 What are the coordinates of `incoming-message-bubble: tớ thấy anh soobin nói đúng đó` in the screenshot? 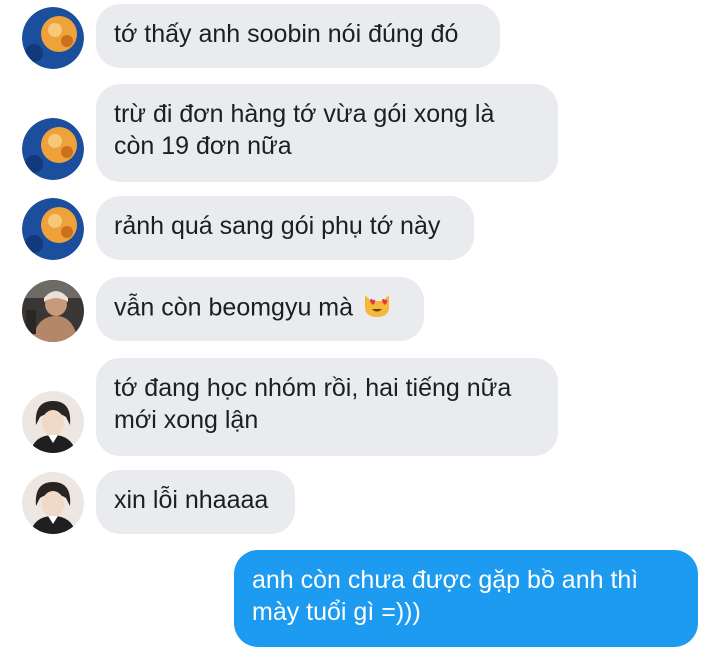 It's located at (298, 36).